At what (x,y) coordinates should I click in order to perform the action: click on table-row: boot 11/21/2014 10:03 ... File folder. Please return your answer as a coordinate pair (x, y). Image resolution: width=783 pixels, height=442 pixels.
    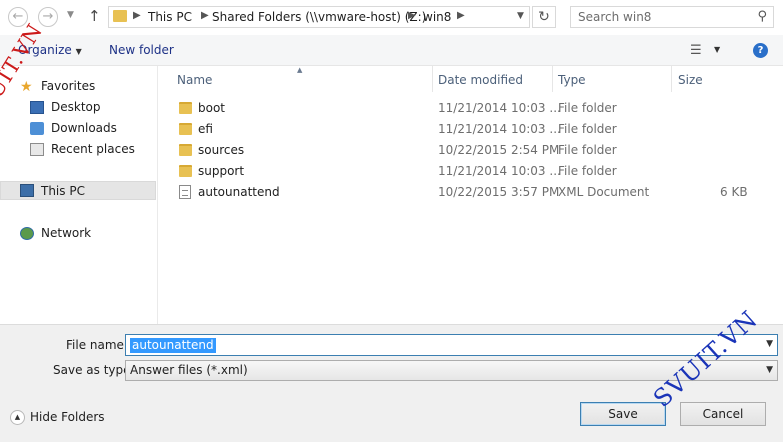
    Looking at the image, I should click on (470, 108).